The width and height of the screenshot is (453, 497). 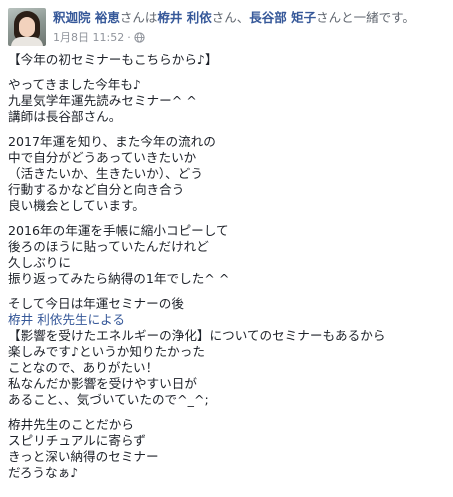 What do you see at coordinates (365, 17) in the screenshot?
I see `with-text-3: さんと一緒です。` at bounding box center [365, 17].